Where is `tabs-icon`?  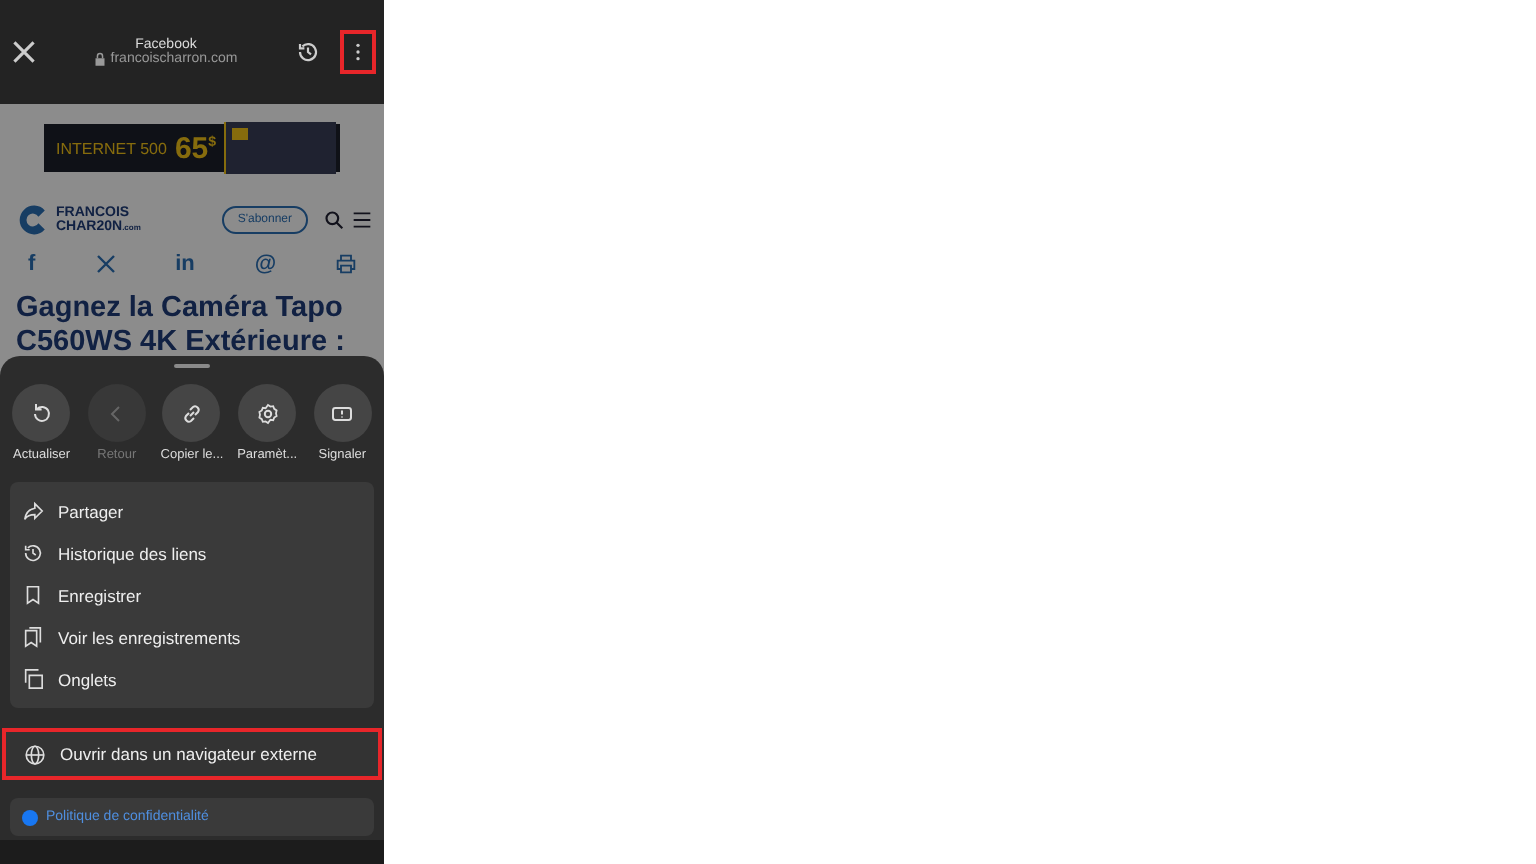 tabs-icon is located at coordinates (33, 679).